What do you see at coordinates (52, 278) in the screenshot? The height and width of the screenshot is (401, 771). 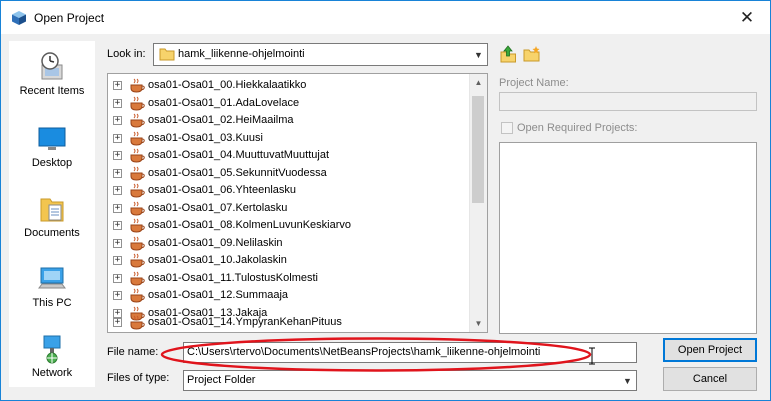 I see `this-pc-icon` at bounding box center [52, 278].